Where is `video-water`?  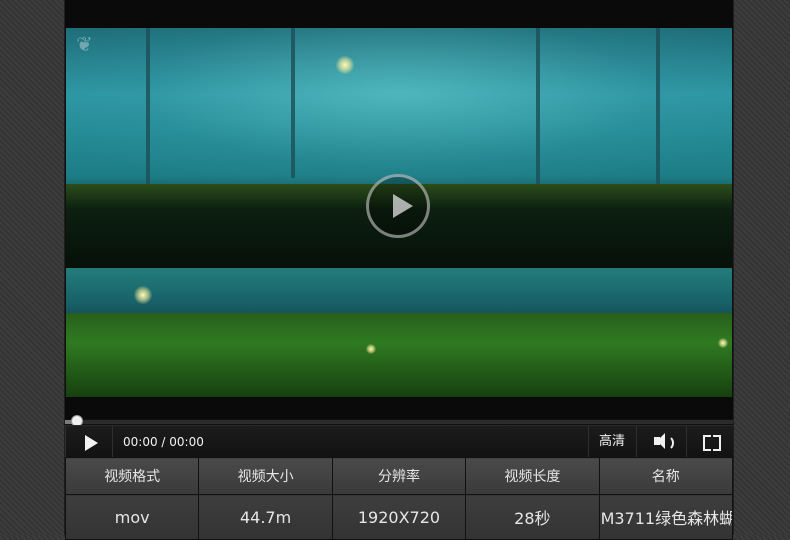
video-water is located at coordinates (399, 292).